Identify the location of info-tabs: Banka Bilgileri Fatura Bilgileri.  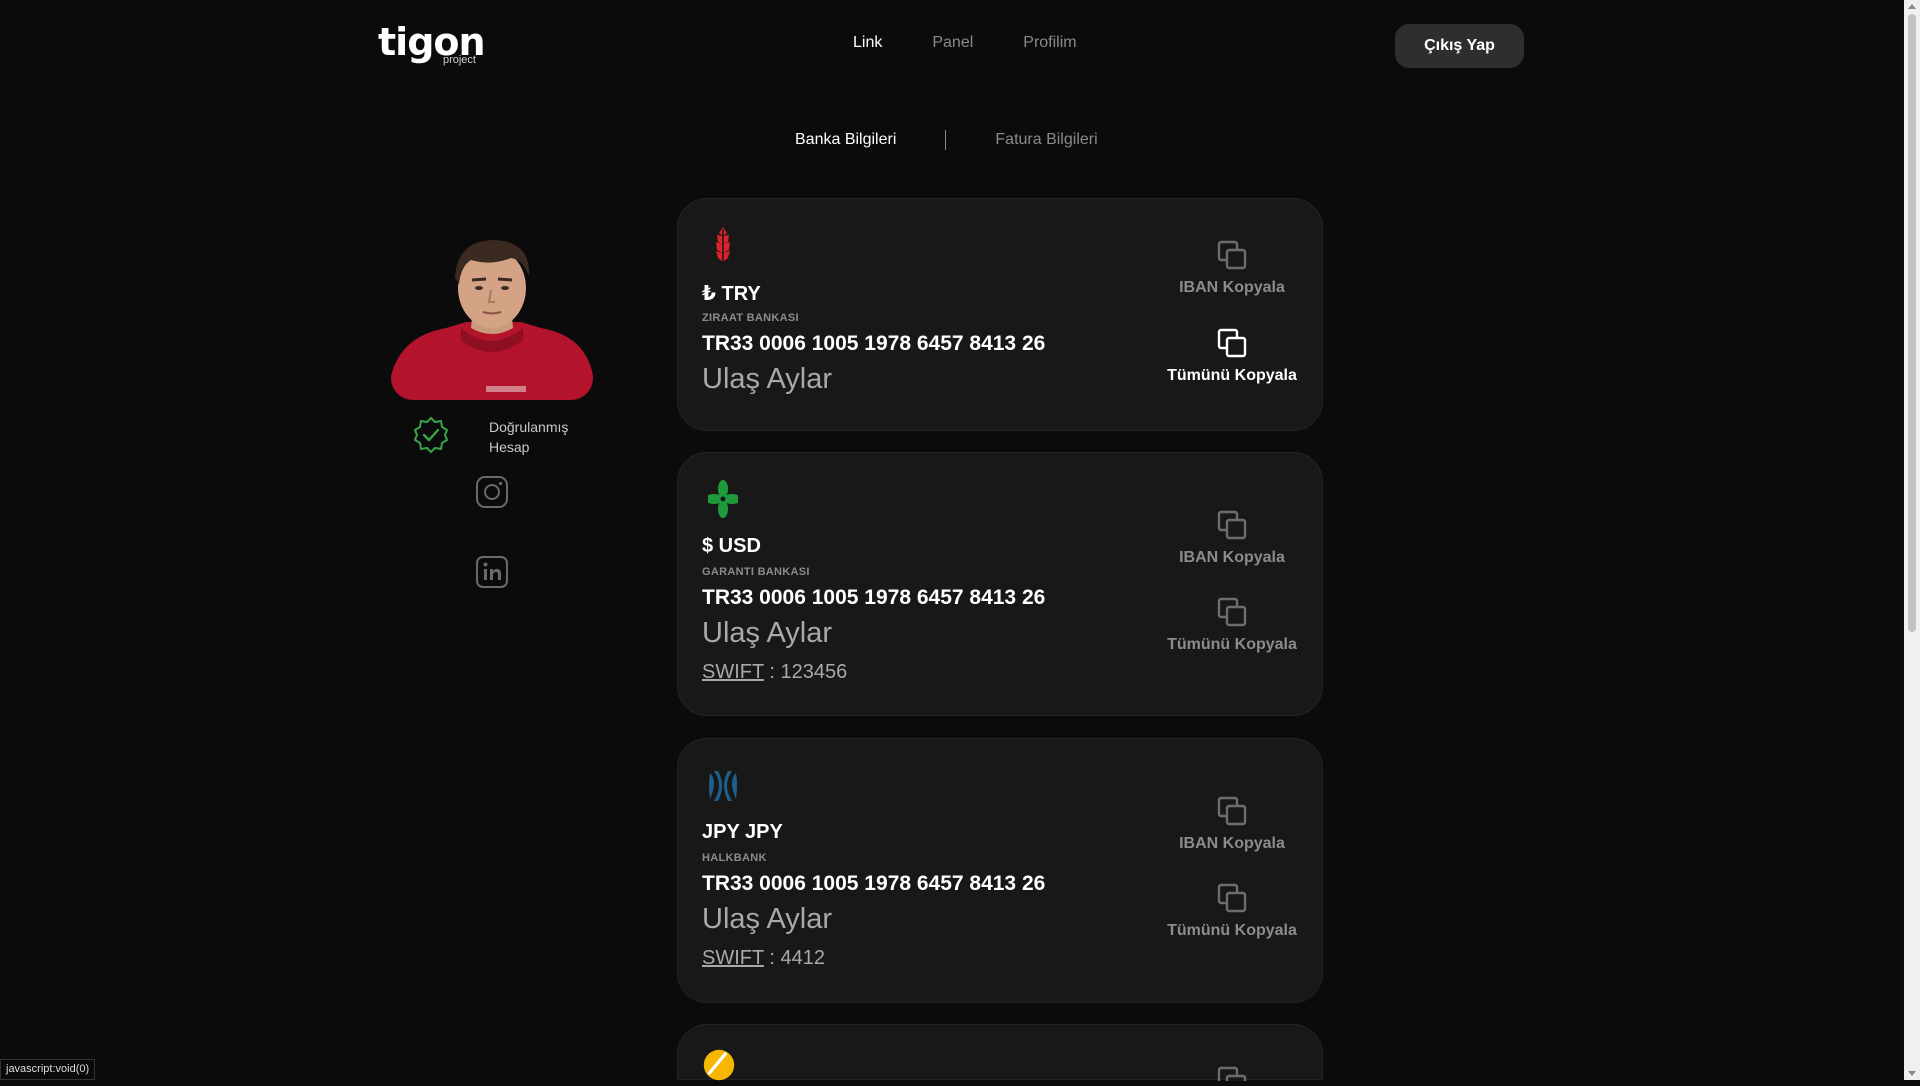
(946, 140).